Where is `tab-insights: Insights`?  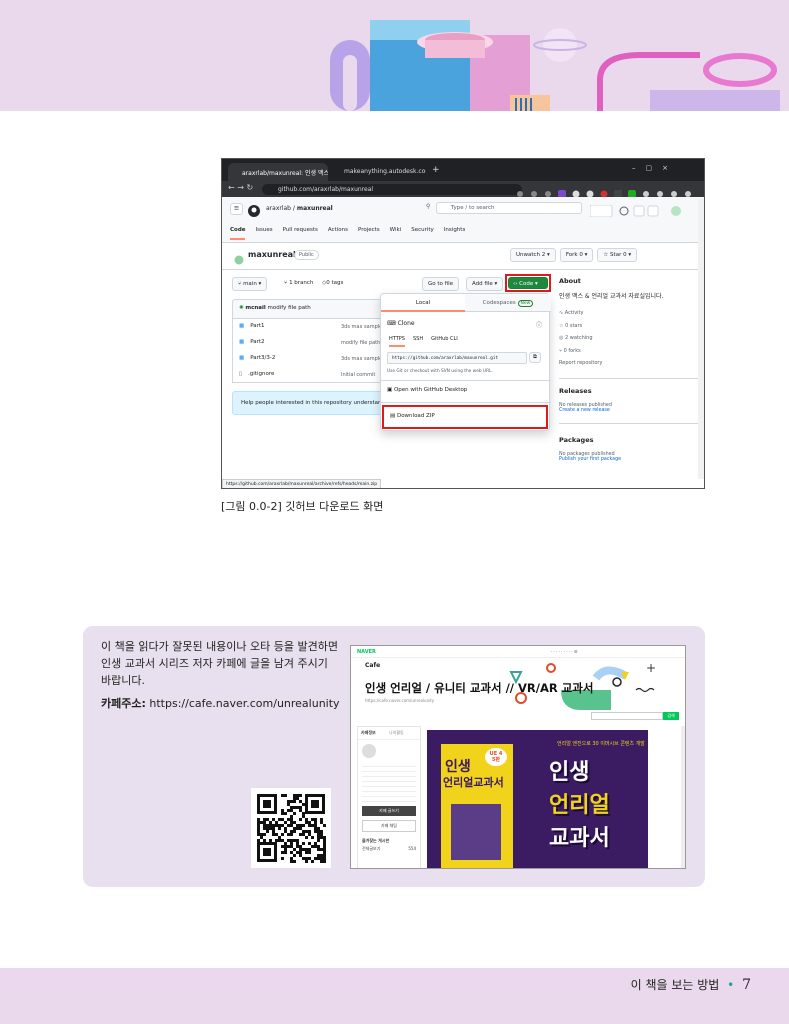 tab-insights: Insights is located at coordinates (455, 233).